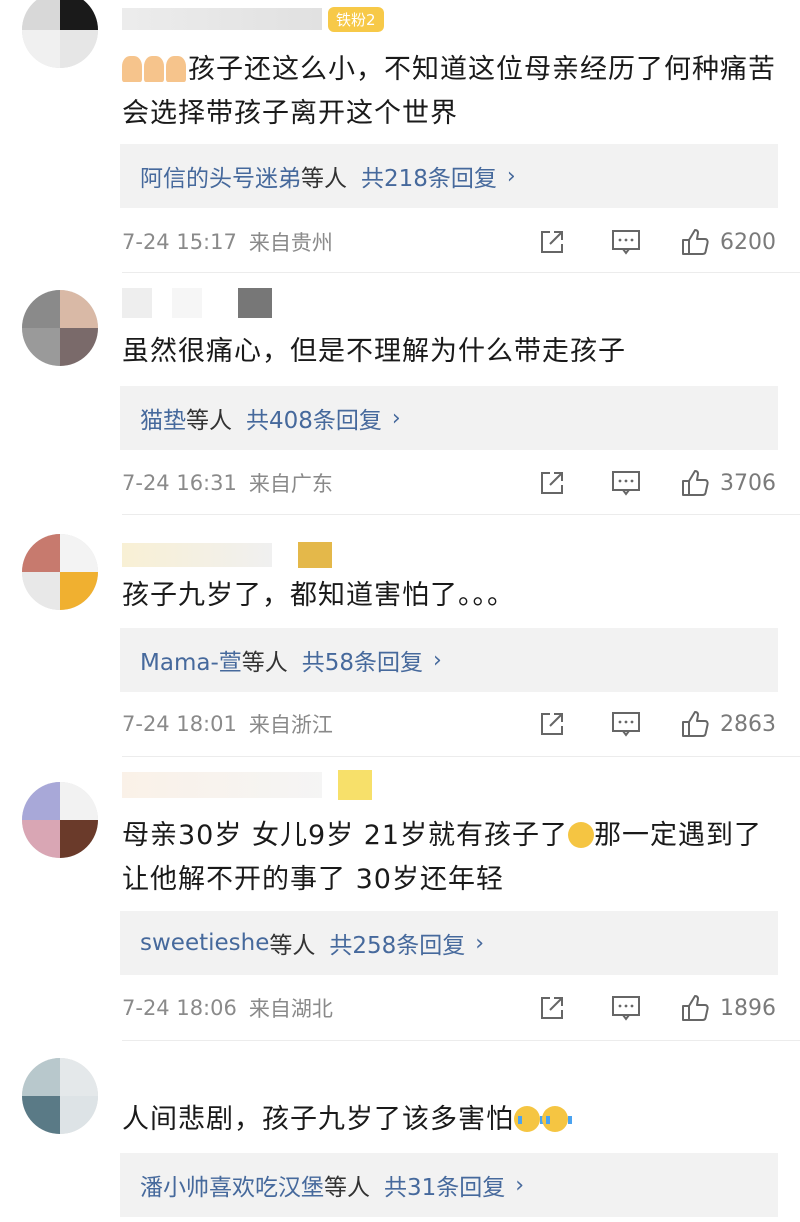 This screenshot has height=1222, width=800. What do you see at coordinates (748, 724) in the screenshot?
I see `like-count: 2863` at bounding box center [748, 724].